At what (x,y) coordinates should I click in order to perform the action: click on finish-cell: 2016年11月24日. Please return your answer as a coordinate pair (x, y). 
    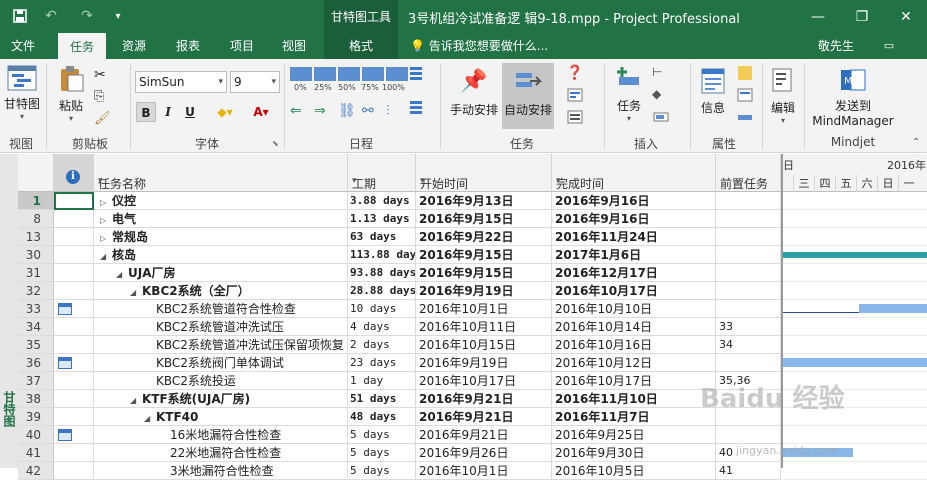
    Looking at the image, I should click on (634, 237).